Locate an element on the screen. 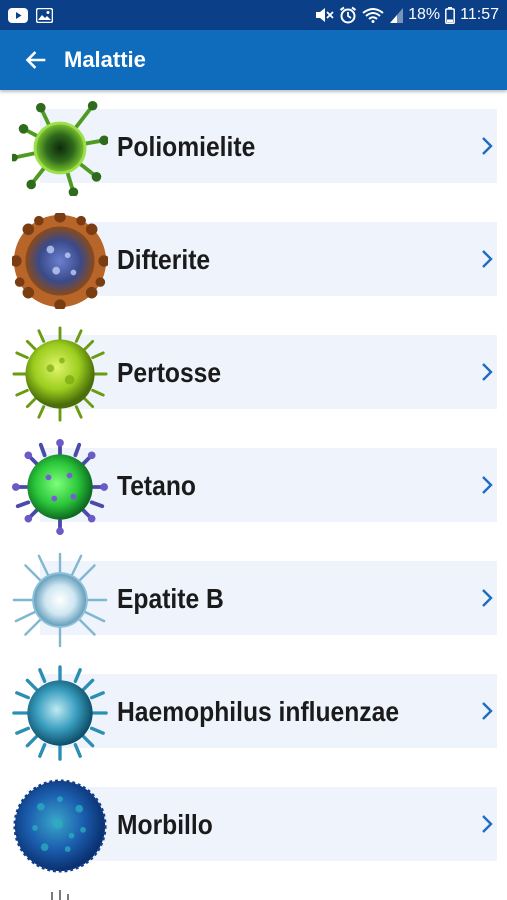 This screenshot has width=507, height=900. difterite-virus-icon is located at coordinates (60, 261).